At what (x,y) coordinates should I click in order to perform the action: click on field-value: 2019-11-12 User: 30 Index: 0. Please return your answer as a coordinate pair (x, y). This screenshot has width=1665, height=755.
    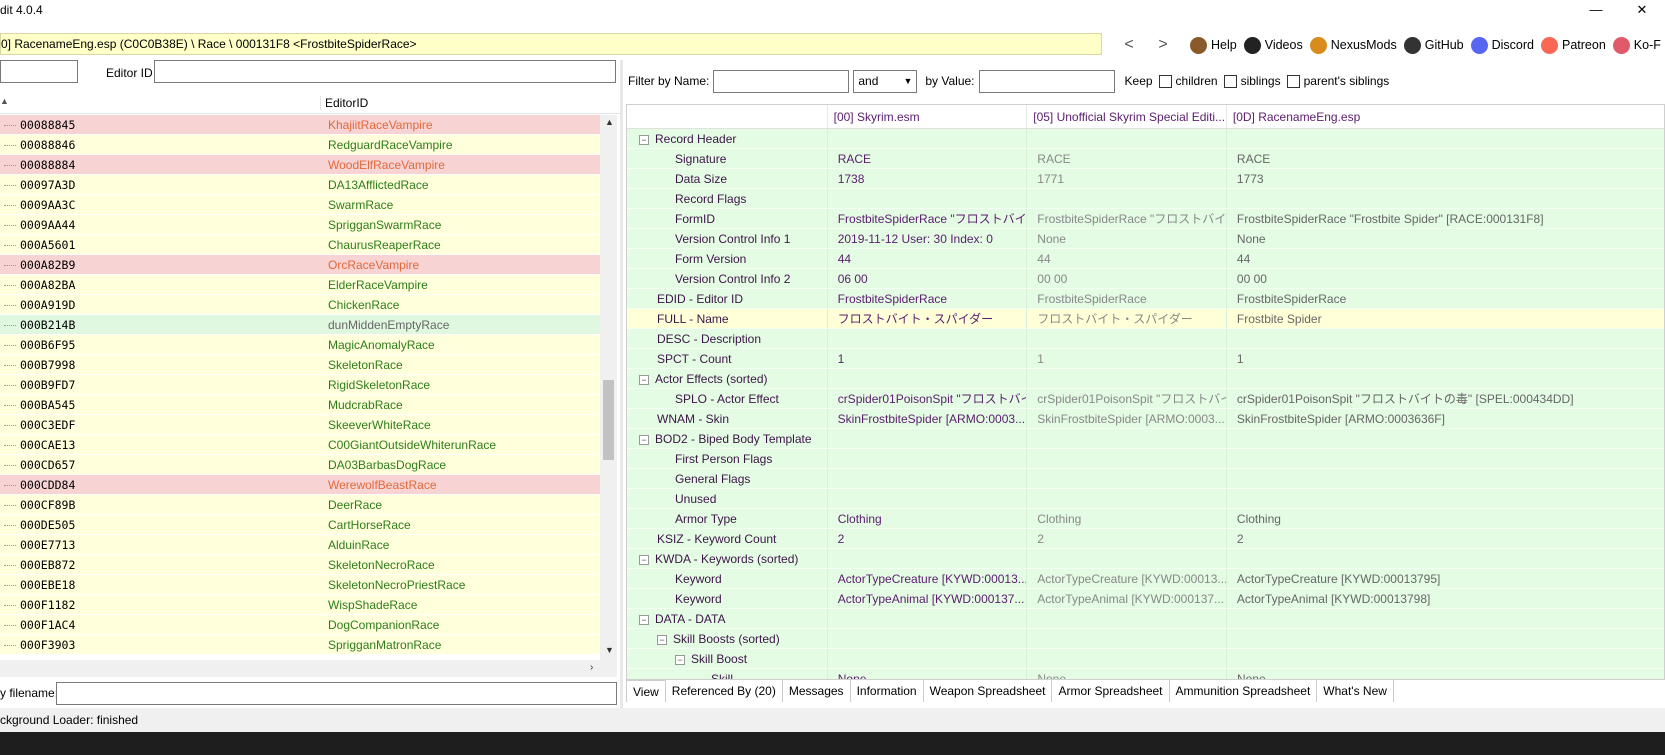
    Looking at the image, I should click on (926, 238).